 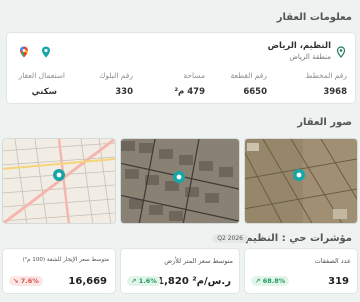 What do you see at coordinates (144, 281) in the screenshot?
I see `kpi-change-land-price: ↗ 1.6%` at bounding box center [144, 281].